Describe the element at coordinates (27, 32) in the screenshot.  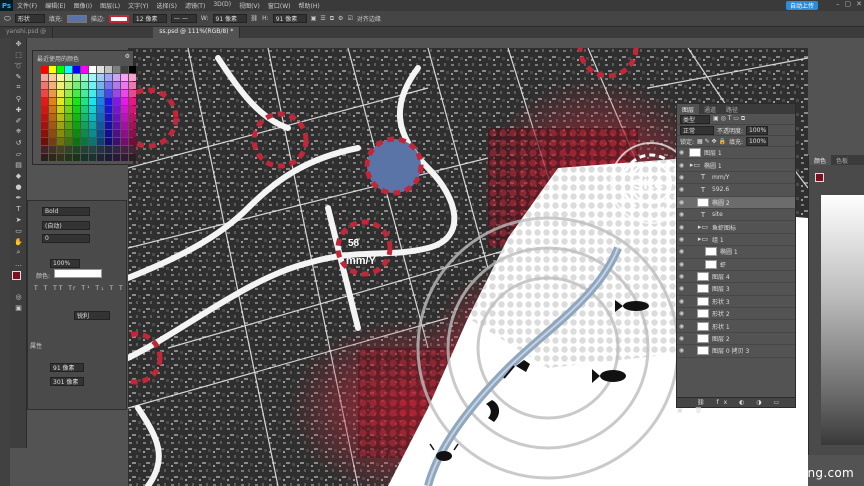
I see `tab-yanshi: yanshi.psd @` at that location.